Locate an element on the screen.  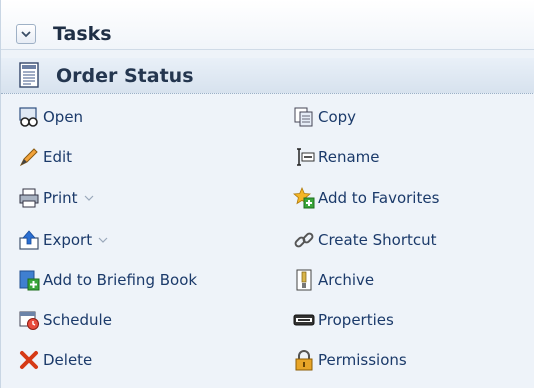
create-shortcut-action: Create Shortcut is located at coordinates (365, 240).